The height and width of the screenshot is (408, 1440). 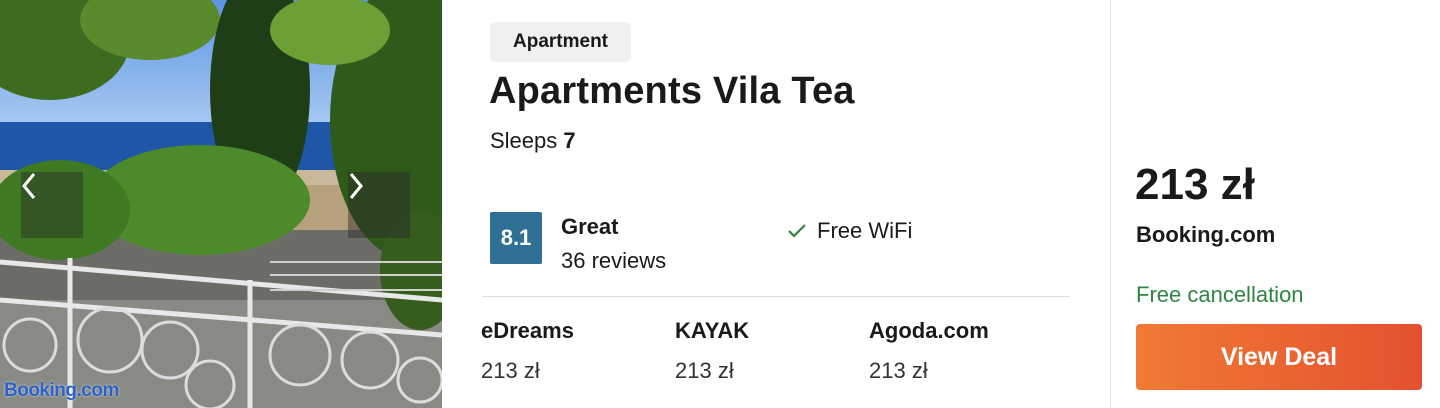 What do you see at coordinates (524, 140) in the screenshot?
I see `sleeps-label: Sleeps` at bounding box center [524, 140].